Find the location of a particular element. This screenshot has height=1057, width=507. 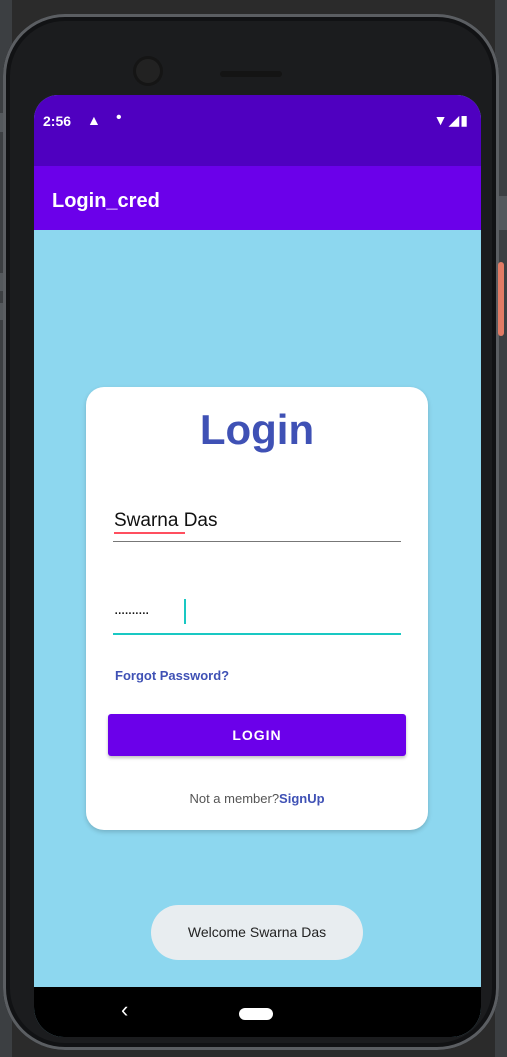

signup-prefix: Not a member? is located at coordinates (234, 798).